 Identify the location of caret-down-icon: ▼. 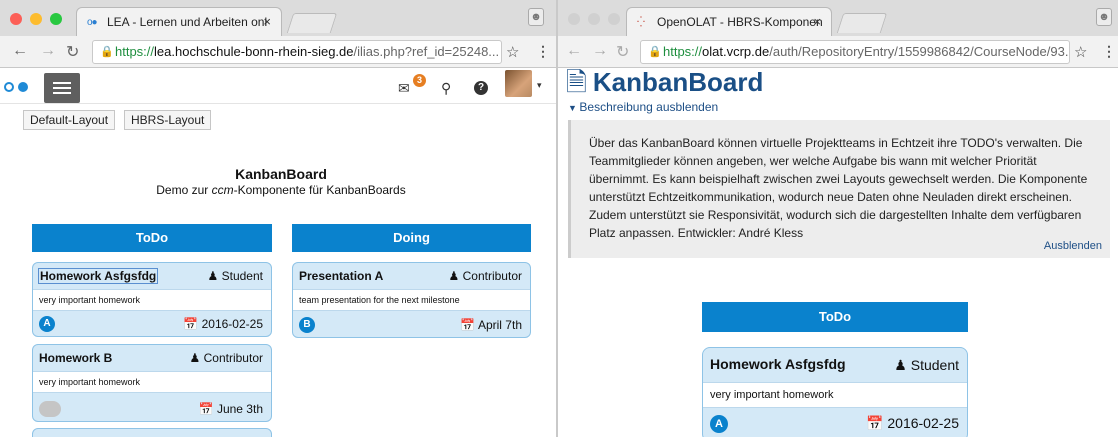
(574, 108).